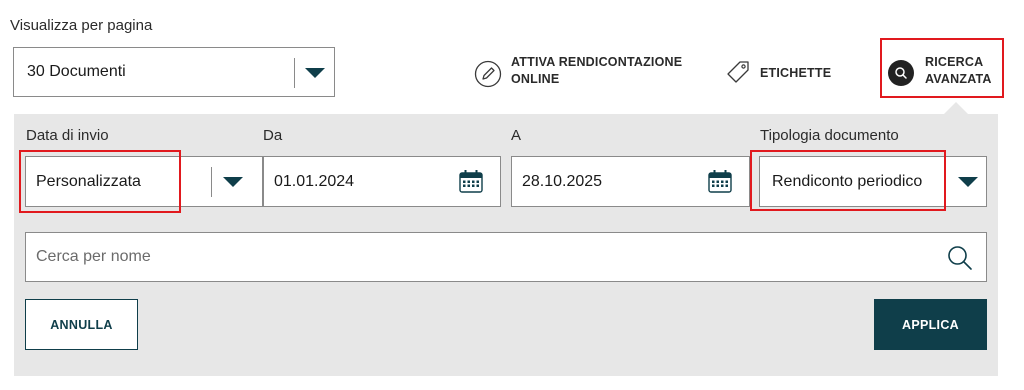  Describe the element at coordinates (273, 135) in the screenshot. I see `from-date-label: Da` at that location.